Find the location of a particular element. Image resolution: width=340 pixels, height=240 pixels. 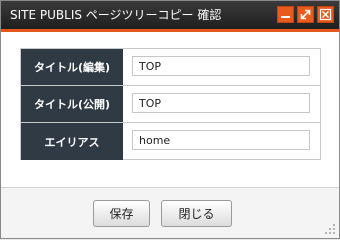

label-alias: エイリアス is located at coordinates (72, 141).